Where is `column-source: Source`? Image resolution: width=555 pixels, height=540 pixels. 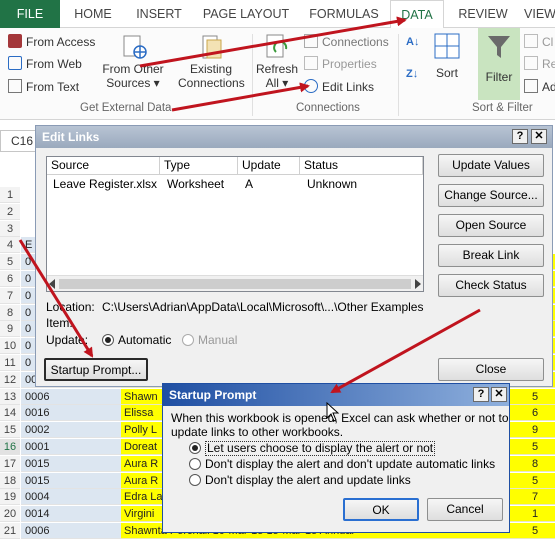 column-source: Source is located at coordinates (103, 166).